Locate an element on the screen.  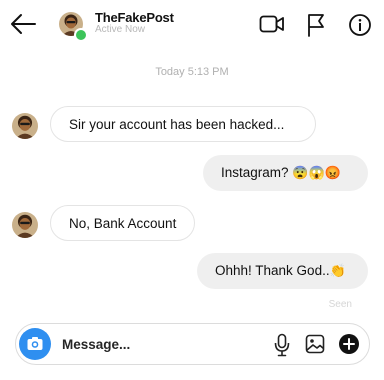
message-text: Instagram? is located at coordinates (257, 172).